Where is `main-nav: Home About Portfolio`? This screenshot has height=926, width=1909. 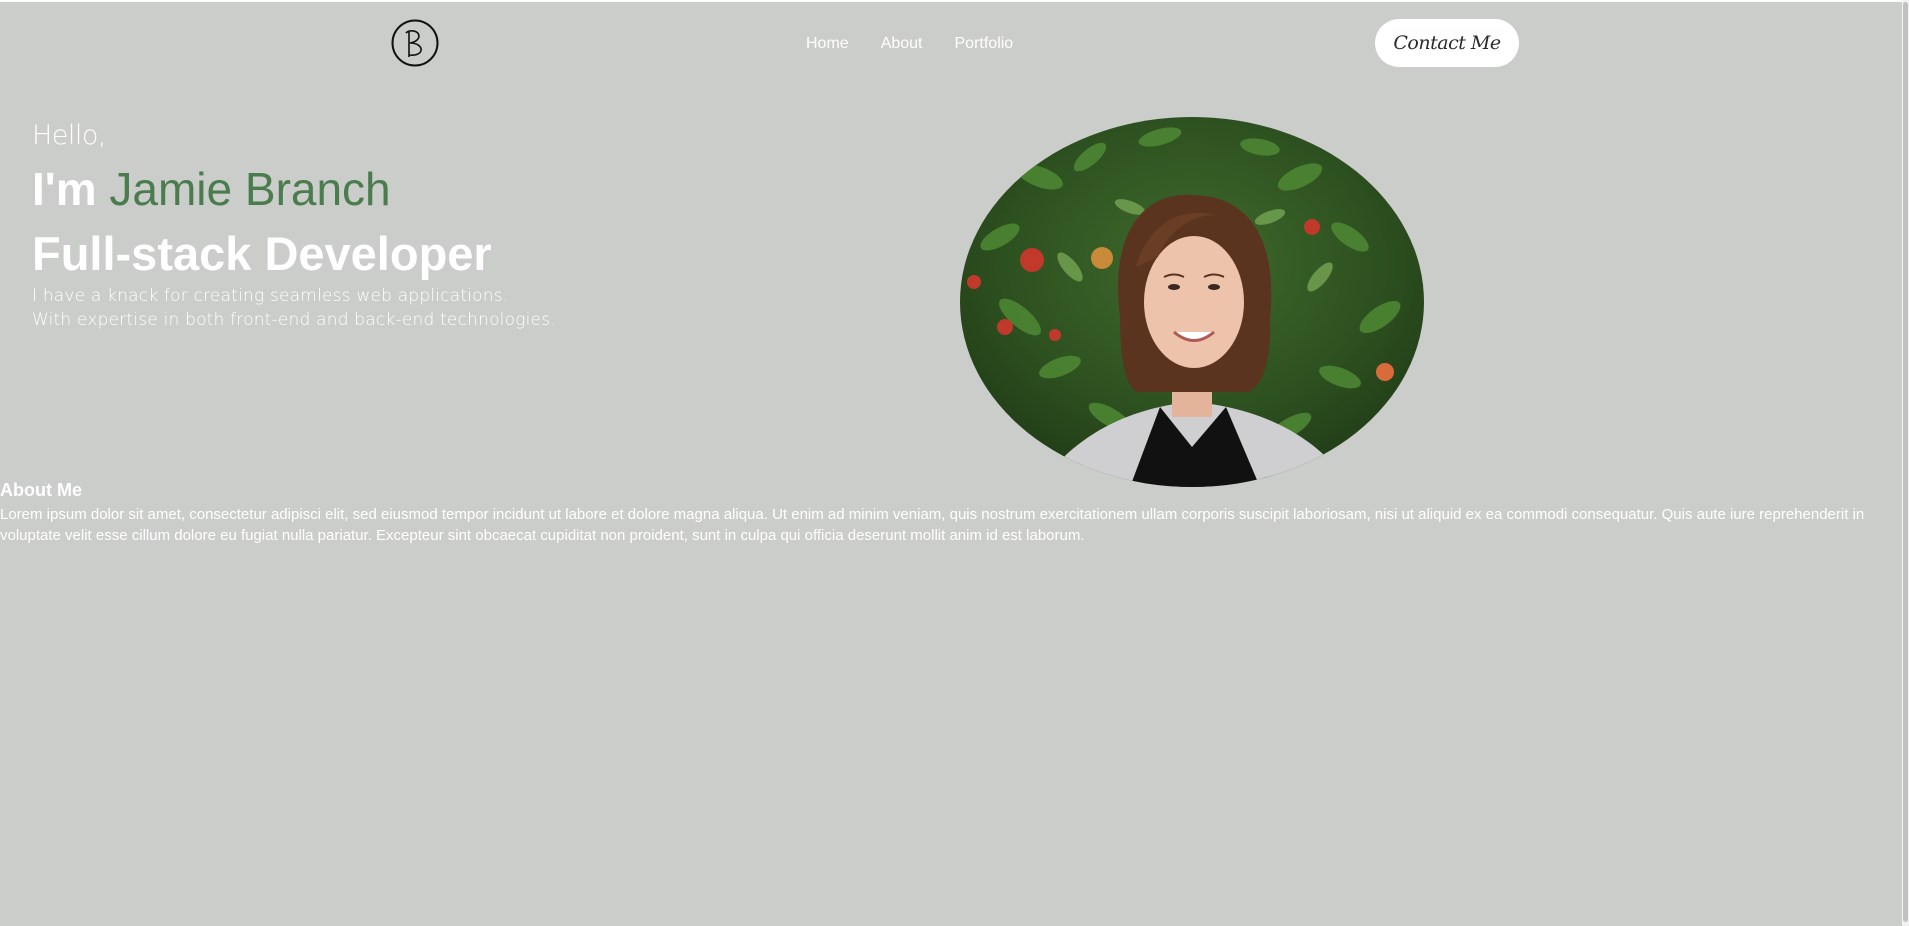
main-nav: Home About Portfolio is located at coordinates (909, 44).